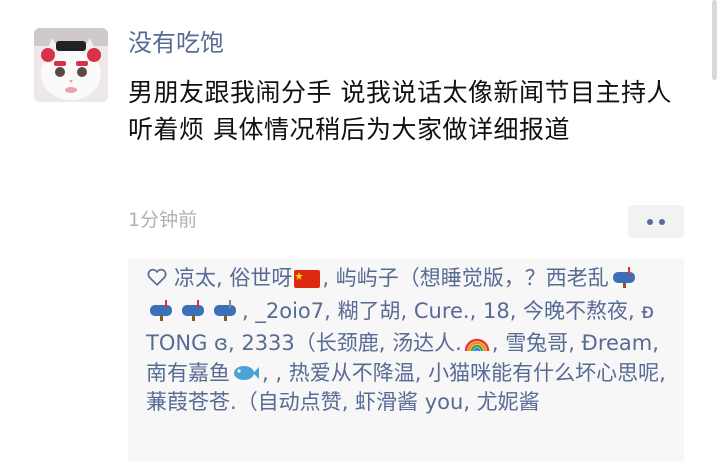 Image resolution: width=720 pixels, height=472 pixels. What do you see at coordinates (543, 373) in the screenshot?
I see `liker-name: 小猫咪能有什么坏心思呢` at bounding box center [543, 373].